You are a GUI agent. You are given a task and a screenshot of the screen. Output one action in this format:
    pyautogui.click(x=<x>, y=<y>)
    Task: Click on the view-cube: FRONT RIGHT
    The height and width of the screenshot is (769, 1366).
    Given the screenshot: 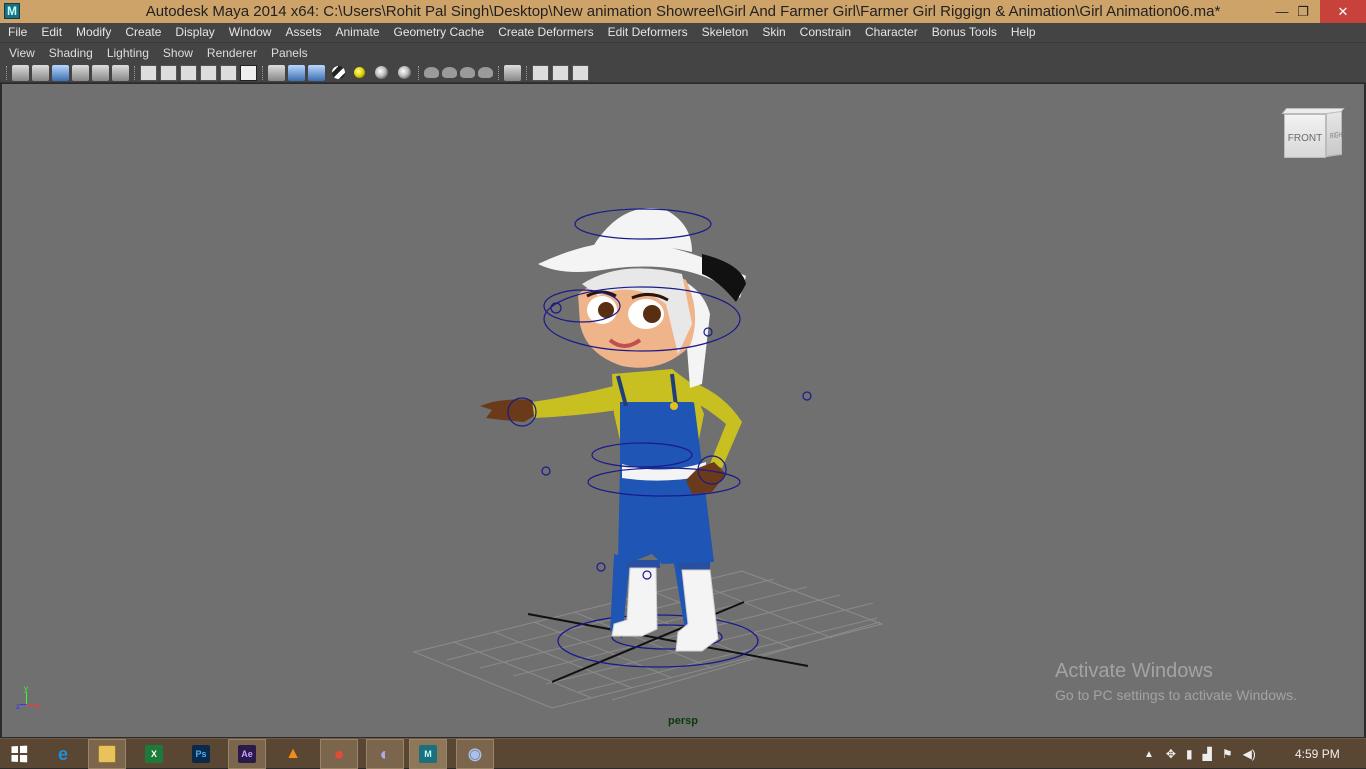 What is the action you would take?
    pyautogui.click(x=1313, y=137)
    